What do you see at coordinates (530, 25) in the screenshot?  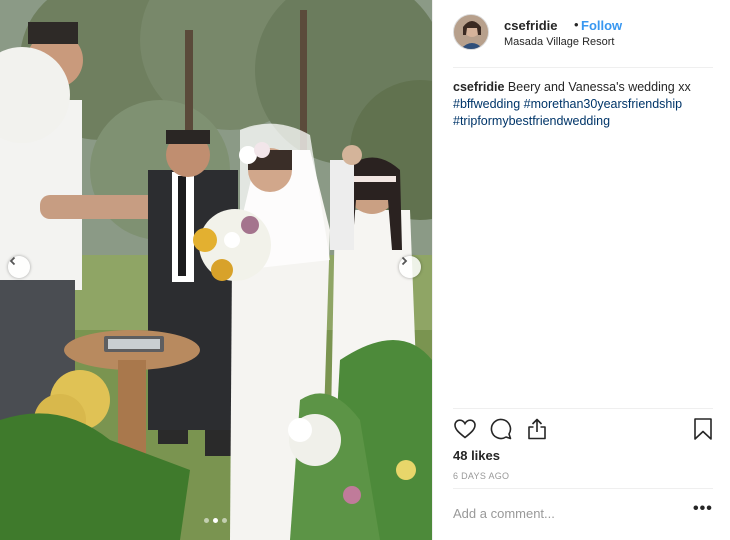 I see `post-author-username: csefridie` at bounding box center [530, 25].